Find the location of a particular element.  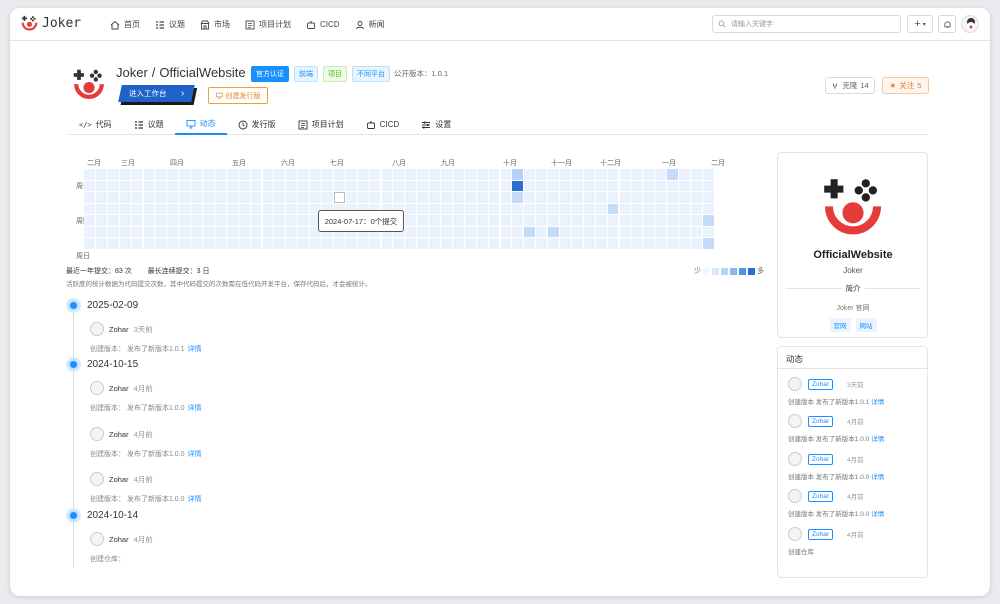

create-new-button: + ▾ is located at coordinates (920, 24).